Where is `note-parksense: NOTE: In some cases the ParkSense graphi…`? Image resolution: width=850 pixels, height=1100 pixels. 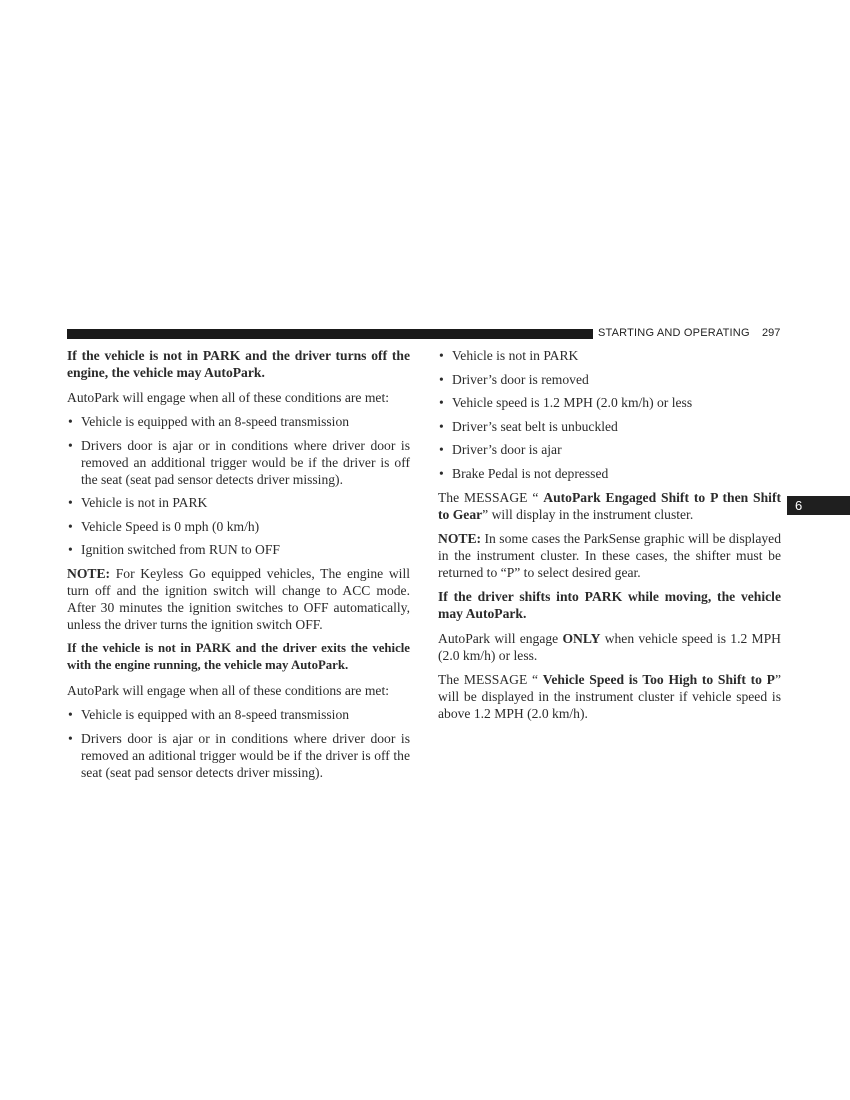
note-parksense: NOTE: In some cases the ParkSense graphi… is located at coordinates (609, 555).